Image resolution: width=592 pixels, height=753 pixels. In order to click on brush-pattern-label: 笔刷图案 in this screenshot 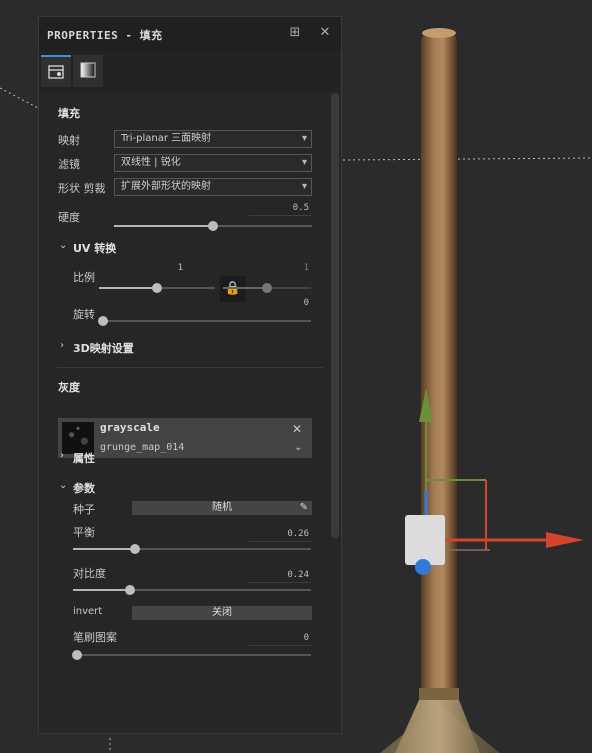, I will do `click(95, 637)`.